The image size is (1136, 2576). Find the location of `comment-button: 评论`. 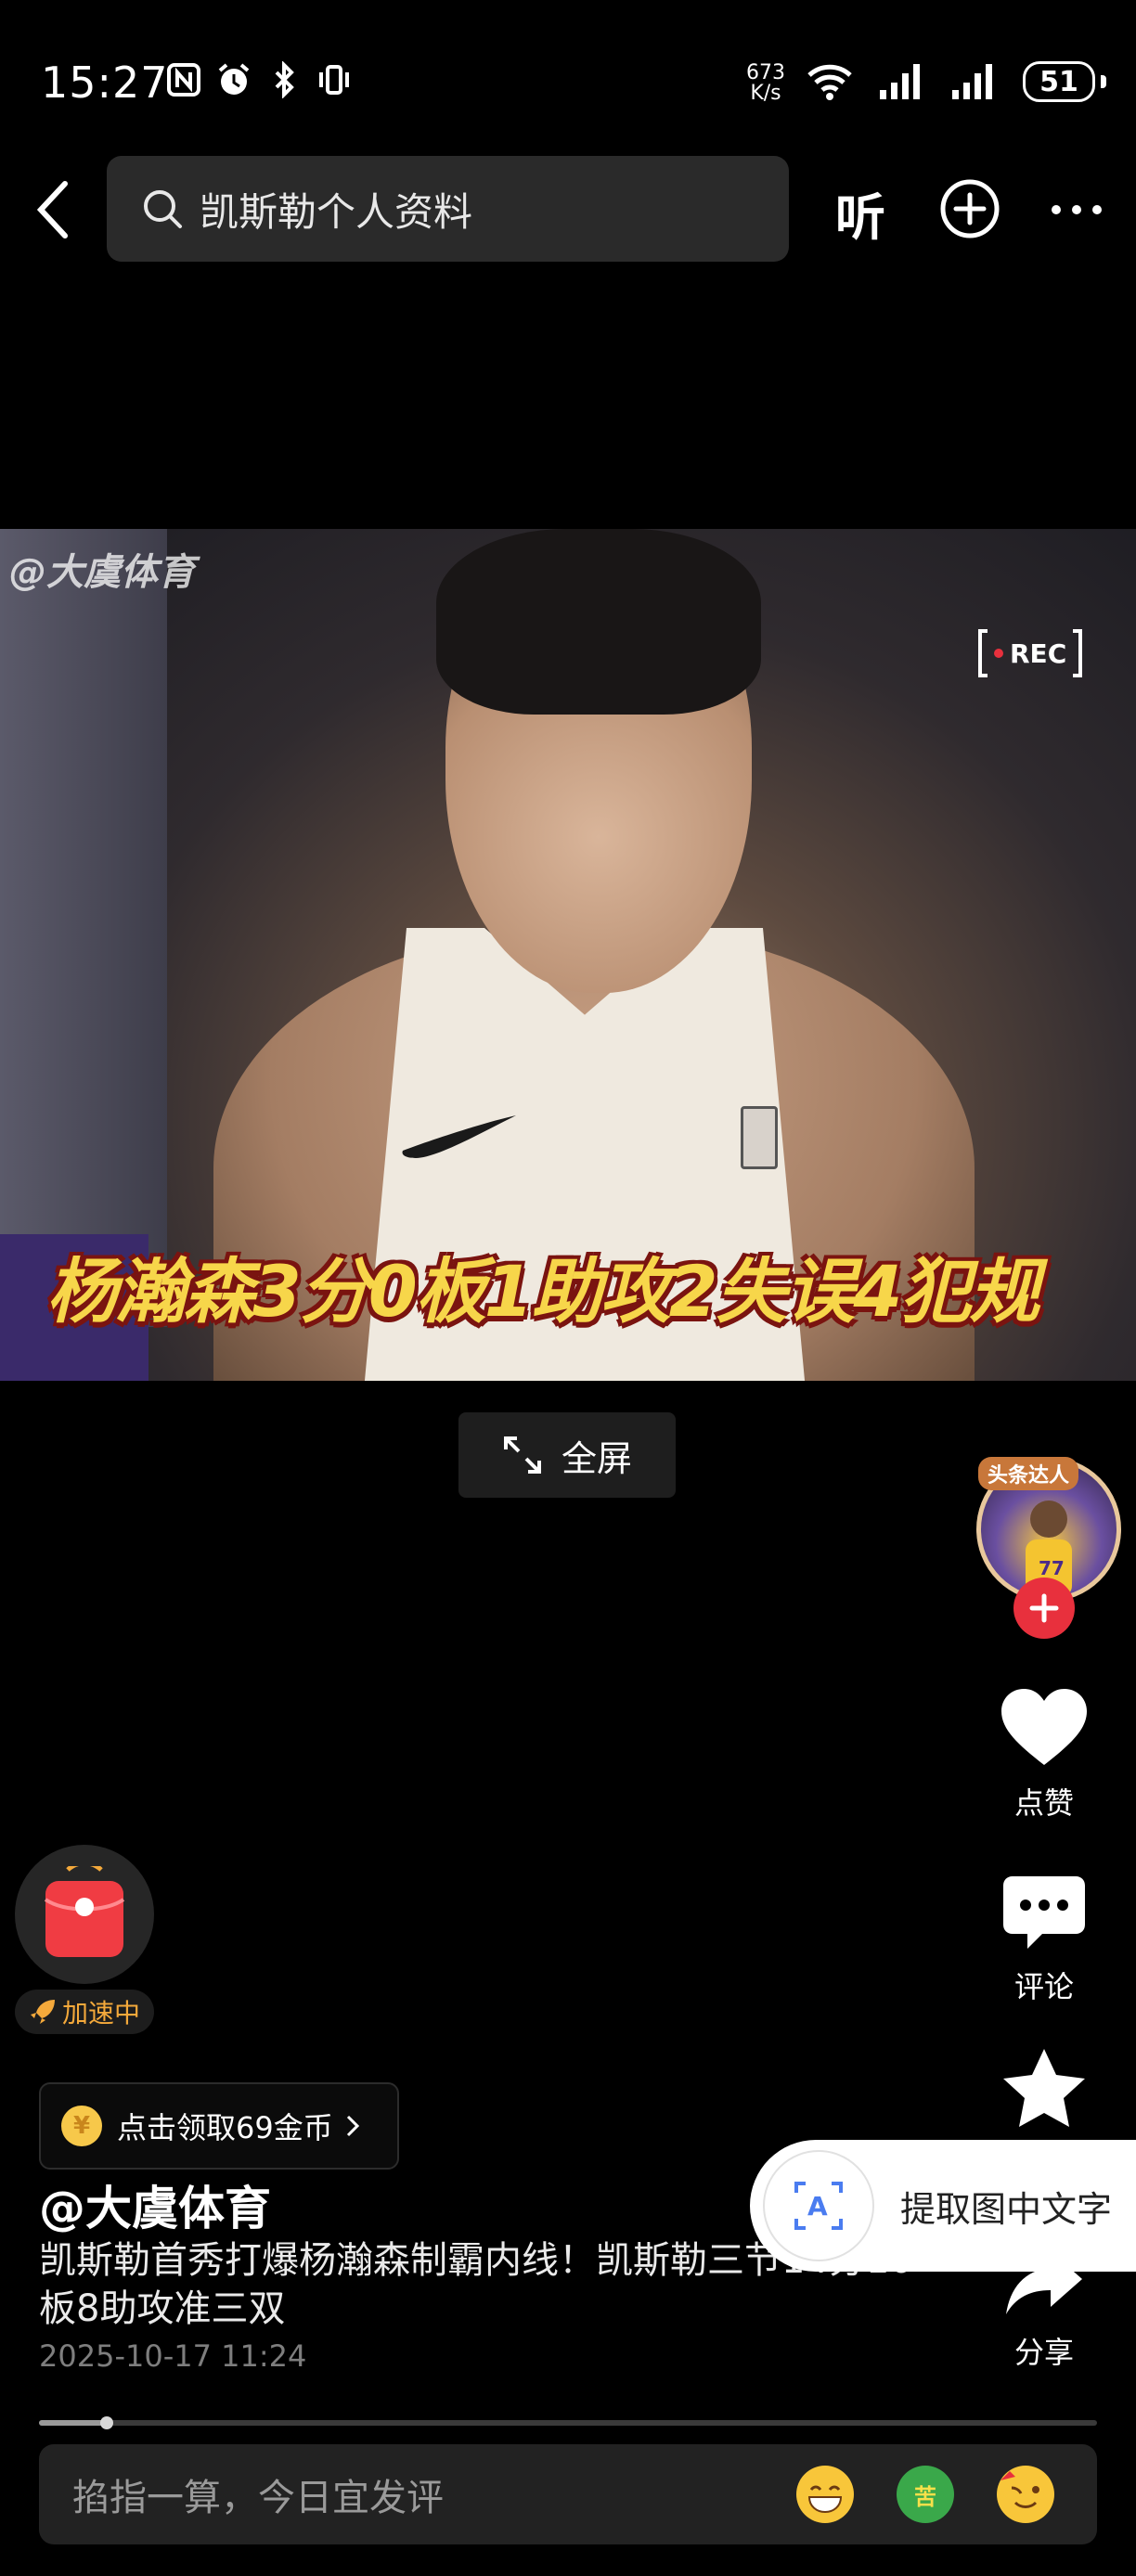

comment-button: 评论 is located at coordinates (1044, 1940).